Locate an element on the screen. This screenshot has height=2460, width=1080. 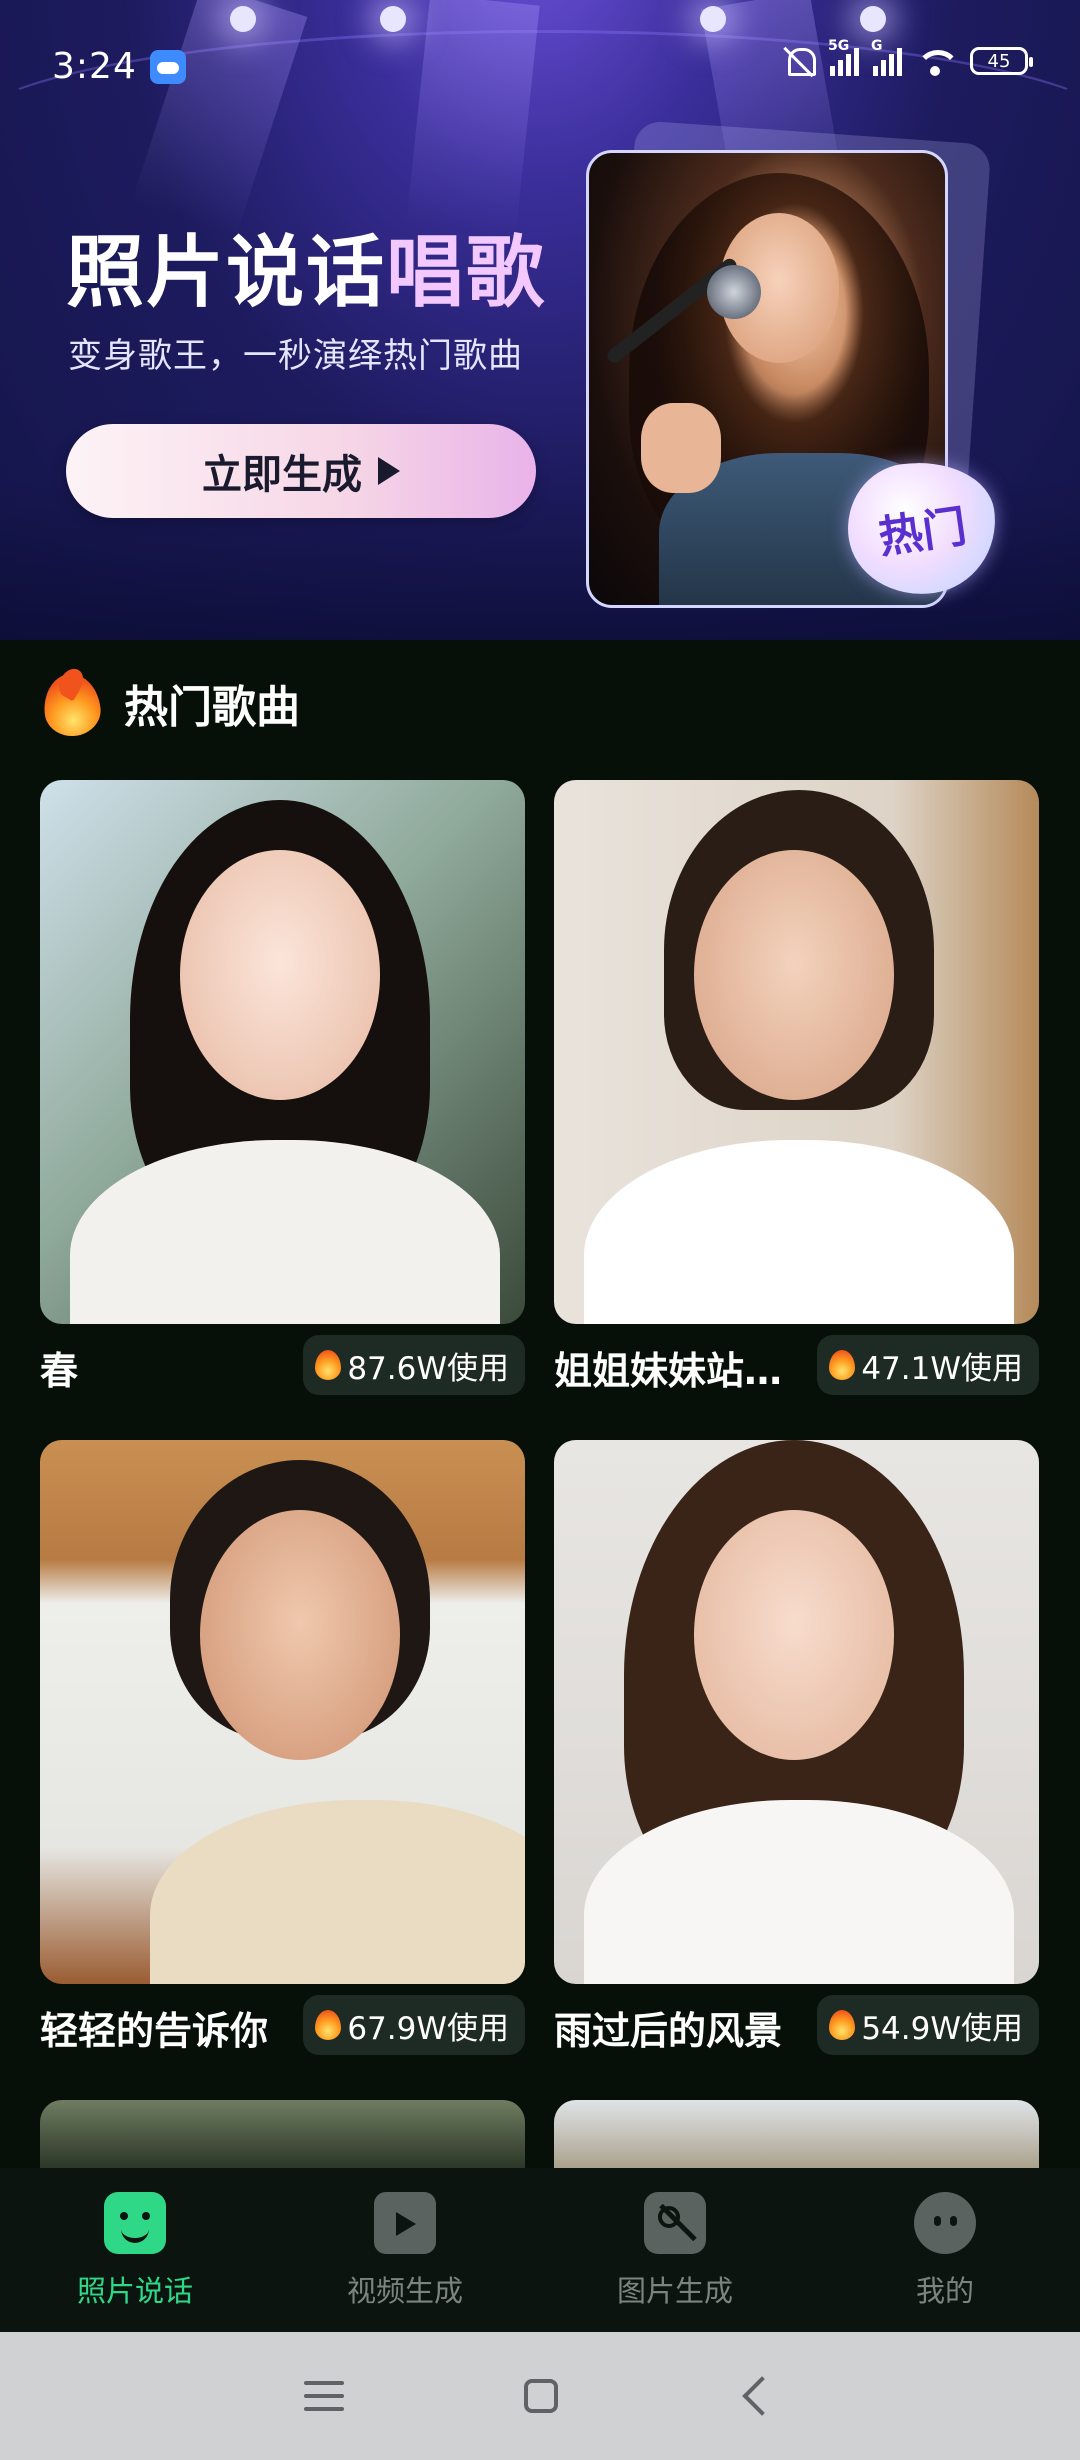
back-icon is located at coordinates (762, 2396).